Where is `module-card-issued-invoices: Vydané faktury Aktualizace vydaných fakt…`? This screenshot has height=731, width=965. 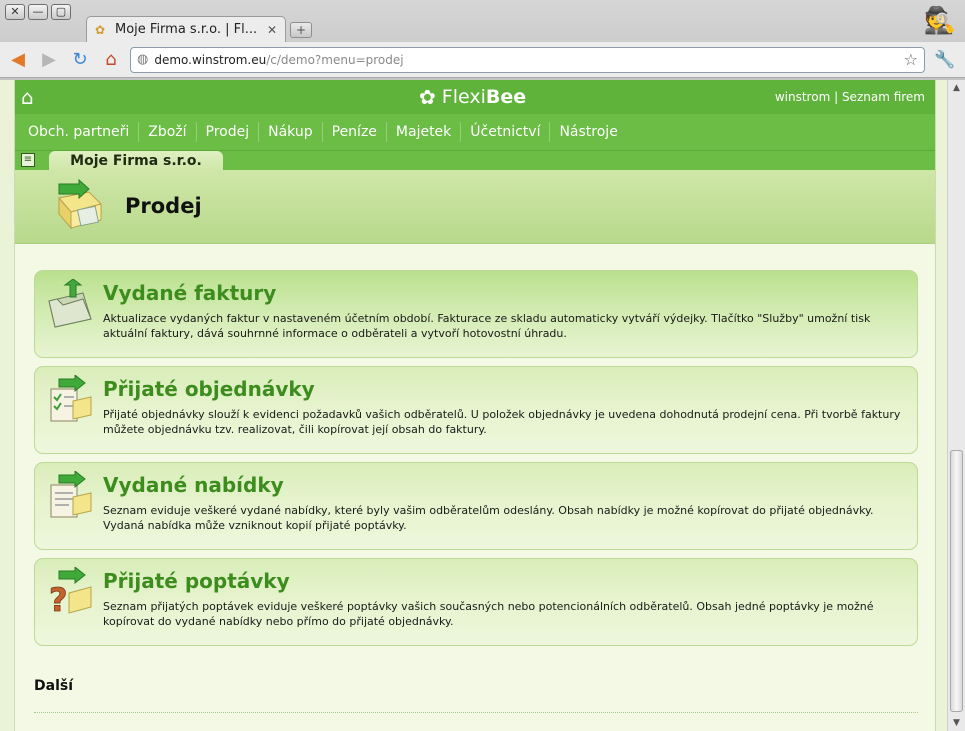
module-card-issued-invoices: Vydané faktury Aktualizace vydaných fakt… is located at coordinates (476, 314).